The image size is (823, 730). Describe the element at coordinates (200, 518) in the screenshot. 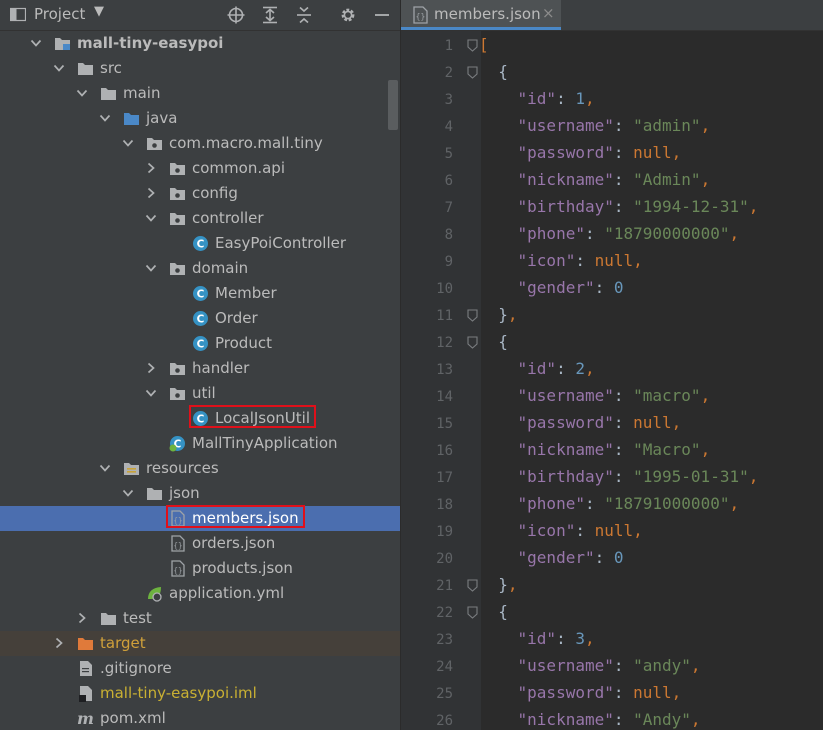

I see `tree-item: {} members.json` at that location.